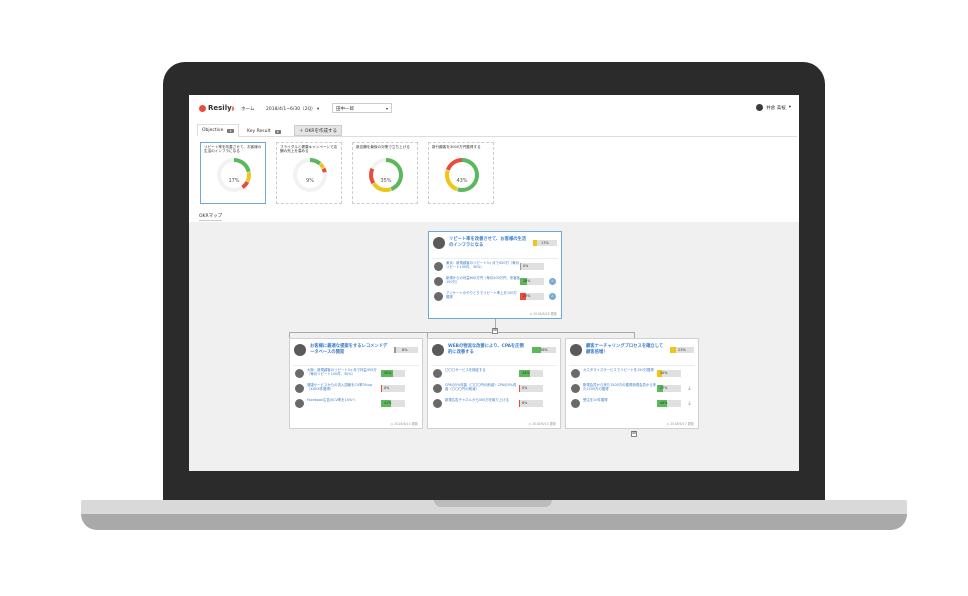 This screenshot has height=596, width=968. I want to click on objective-card: 新行顧客を3000万円獲得する 43%, so click(461, 173).